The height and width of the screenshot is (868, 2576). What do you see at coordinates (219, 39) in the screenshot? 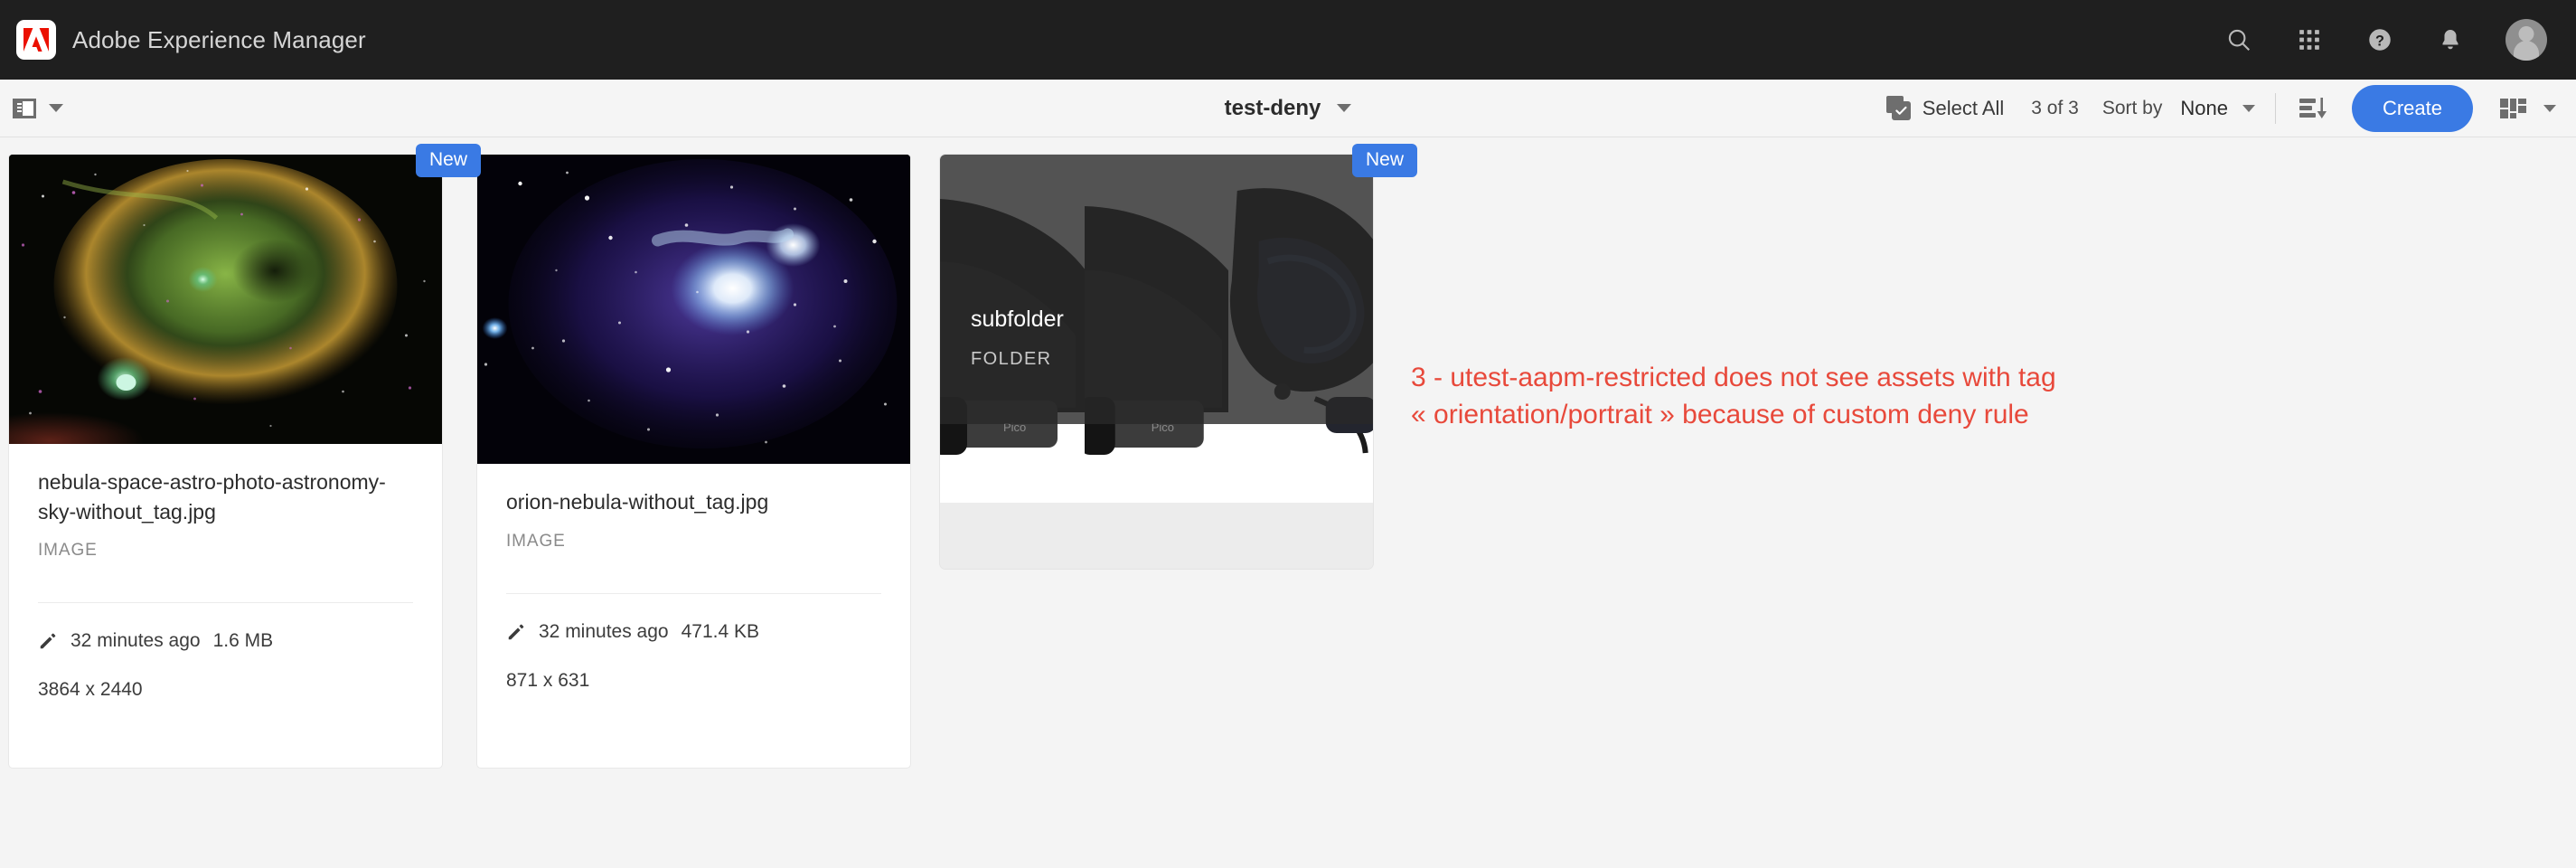
I see `app-title: Adobe Experience Manager` at bounding box center [219, 39].